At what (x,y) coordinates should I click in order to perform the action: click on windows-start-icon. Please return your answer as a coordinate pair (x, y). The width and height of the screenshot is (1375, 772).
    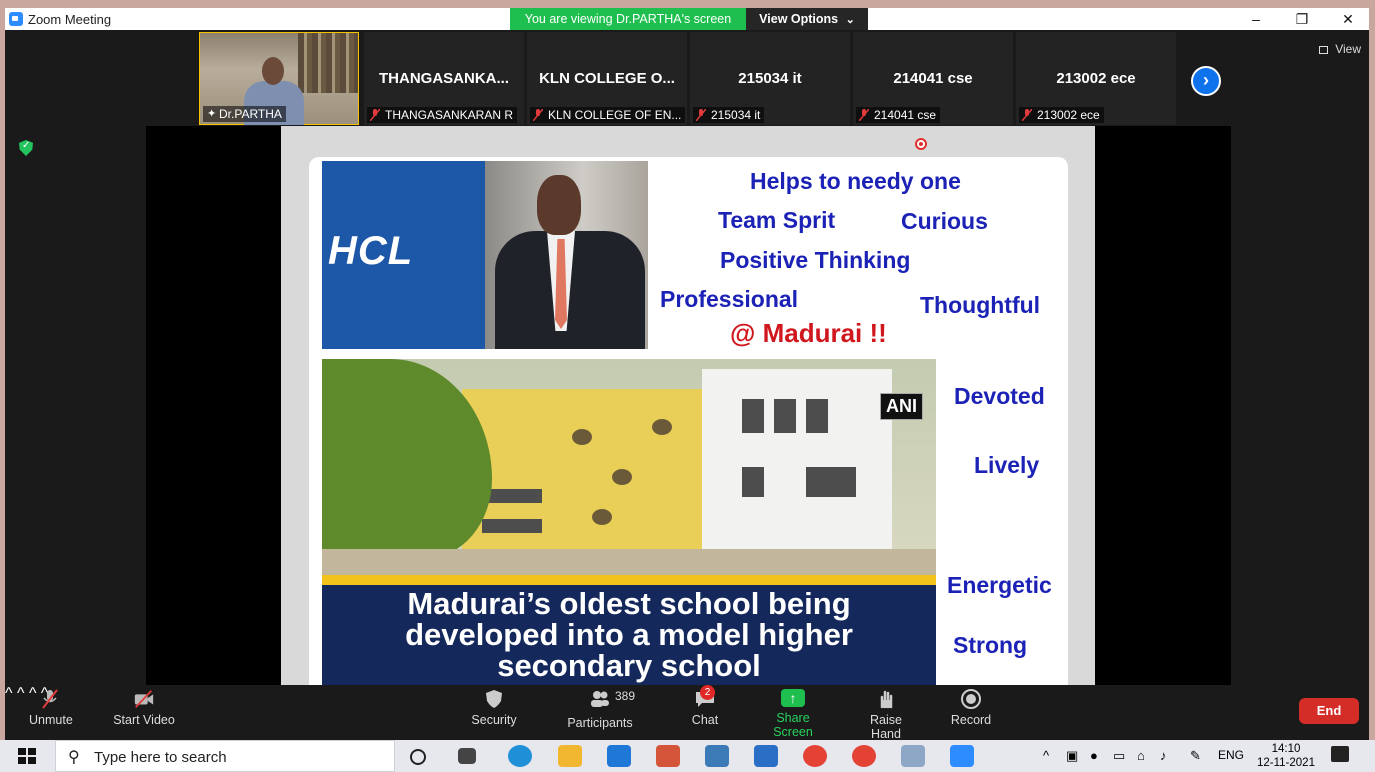
    Looking at the image, I should click on (27, 756).